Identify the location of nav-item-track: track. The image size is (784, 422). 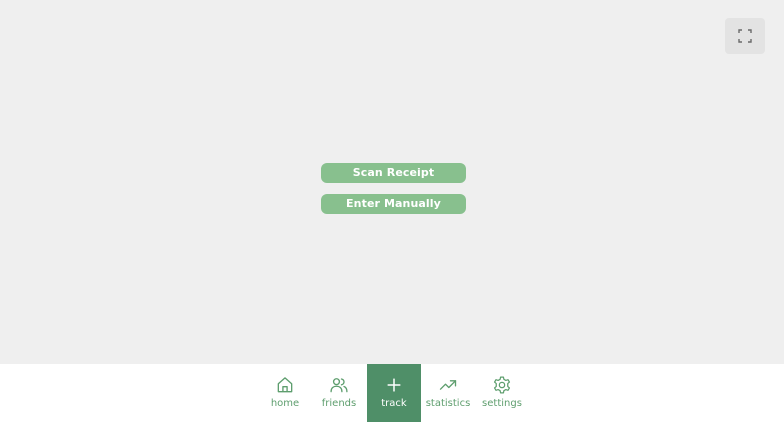
(394, 393).